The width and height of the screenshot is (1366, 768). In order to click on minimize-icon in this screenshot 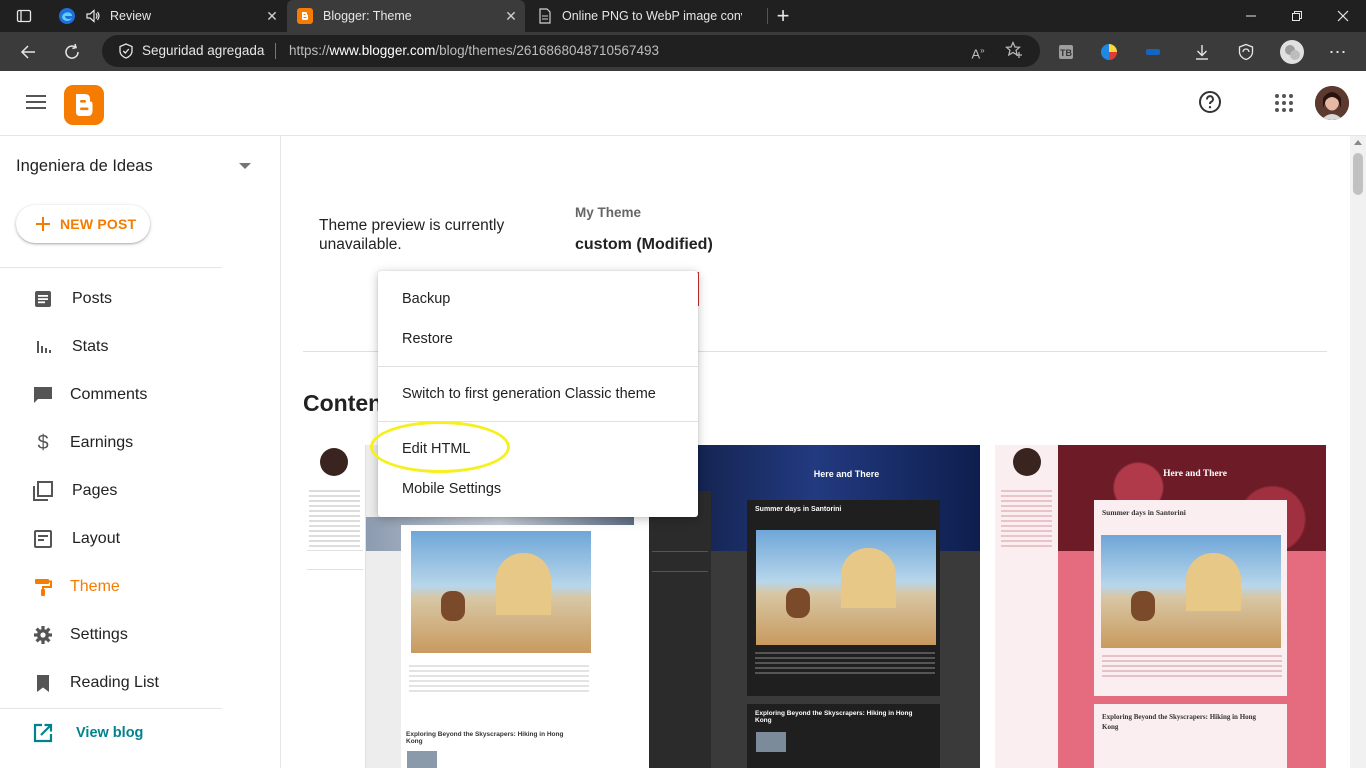, I will do `click(1251, 16)`.